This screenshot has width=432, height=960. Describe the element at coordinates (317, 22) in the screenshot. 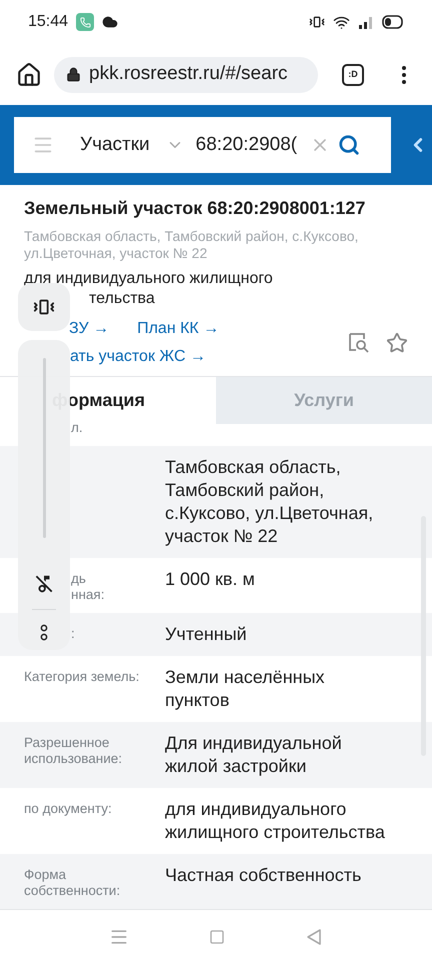

I see `vibrate-icon` at that location.